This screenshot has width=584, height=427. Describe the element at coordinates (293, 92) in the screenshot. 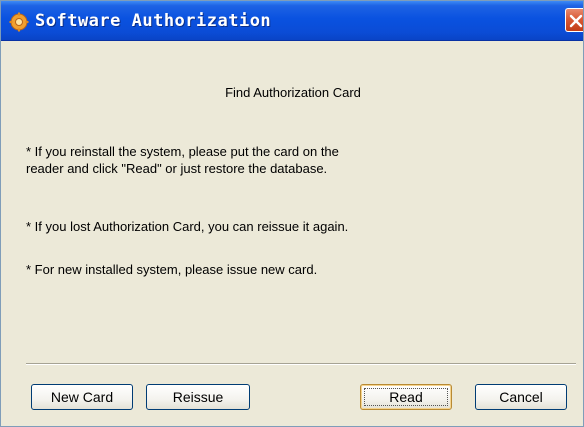

I see `dialog-heading: Find Authorization Card` at that location.